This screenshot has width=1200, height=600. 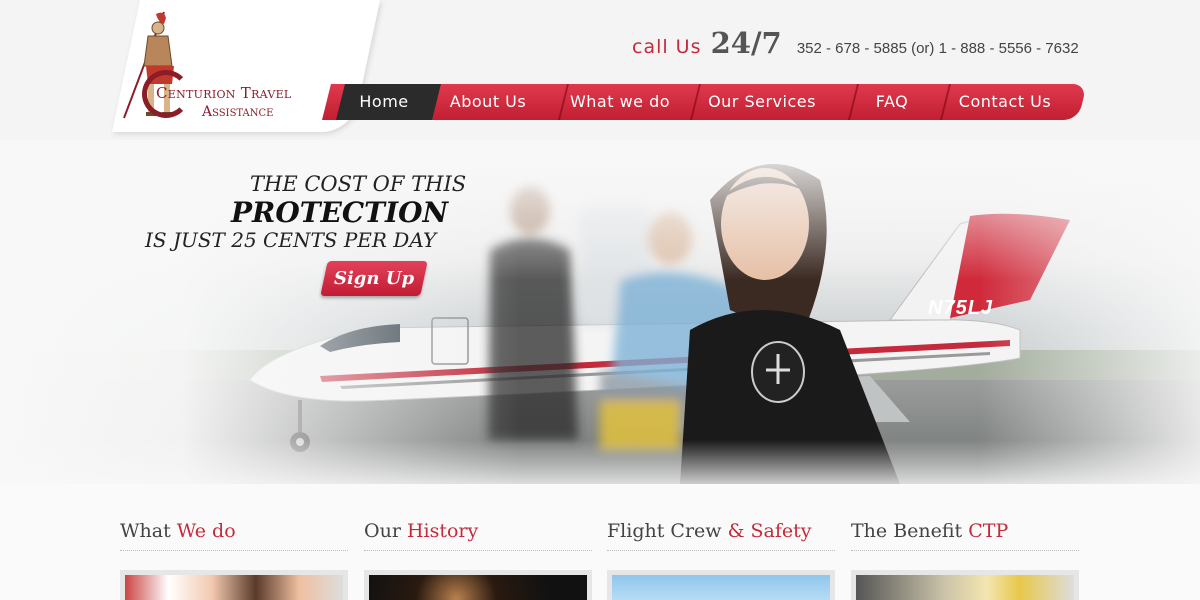 I want to click on section-title-accent: We do, so click(x=206, y=531).